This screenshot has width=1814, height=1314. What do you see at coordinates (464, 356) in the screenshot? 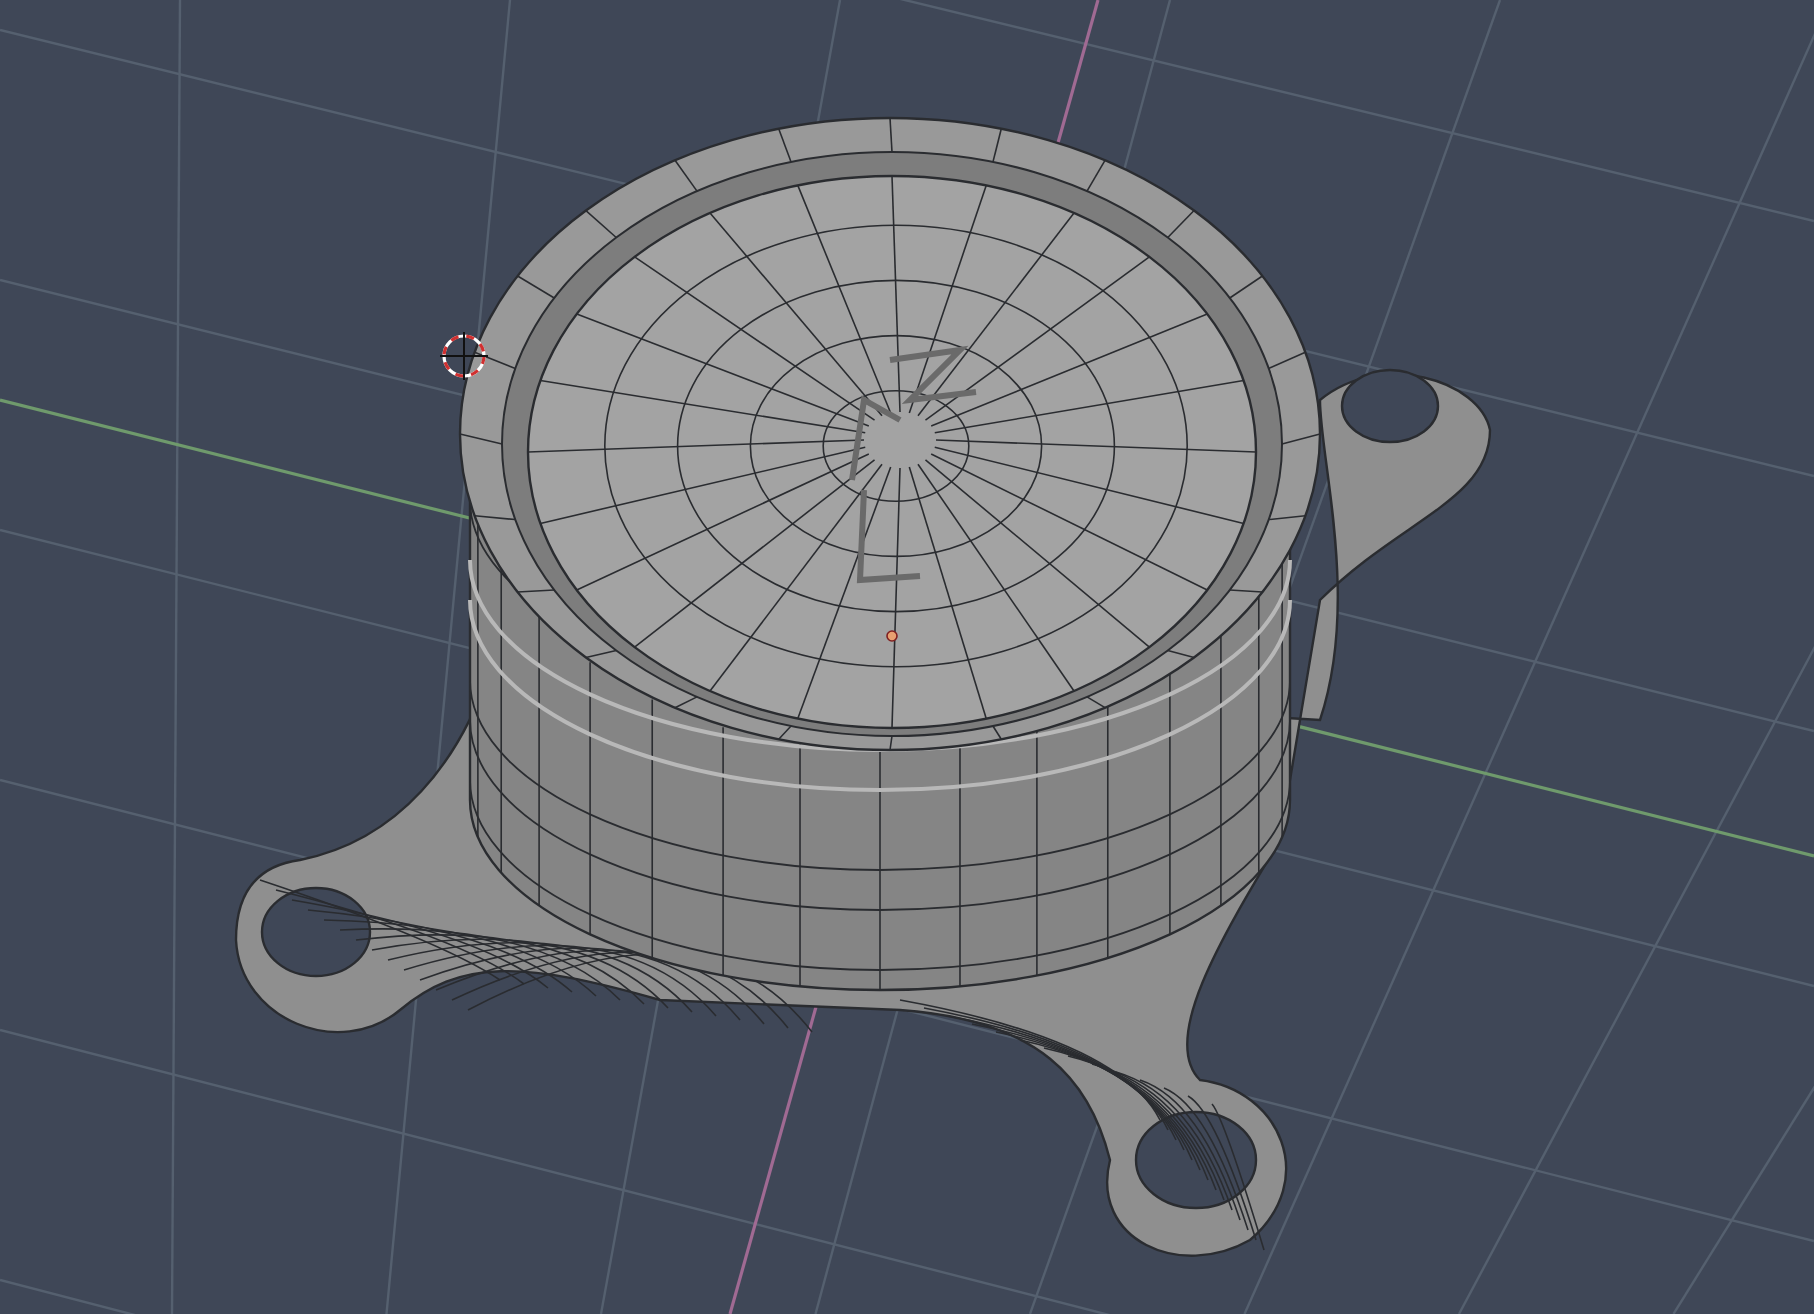
I see `3d-cursor-icon` at bounding box center [464, 356].